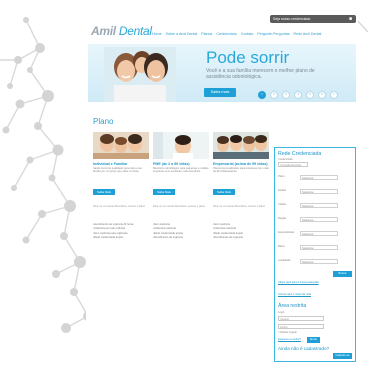 This screenshot has width=371, height=375. I want to click on senha-input: Senha, so click(301, 326).